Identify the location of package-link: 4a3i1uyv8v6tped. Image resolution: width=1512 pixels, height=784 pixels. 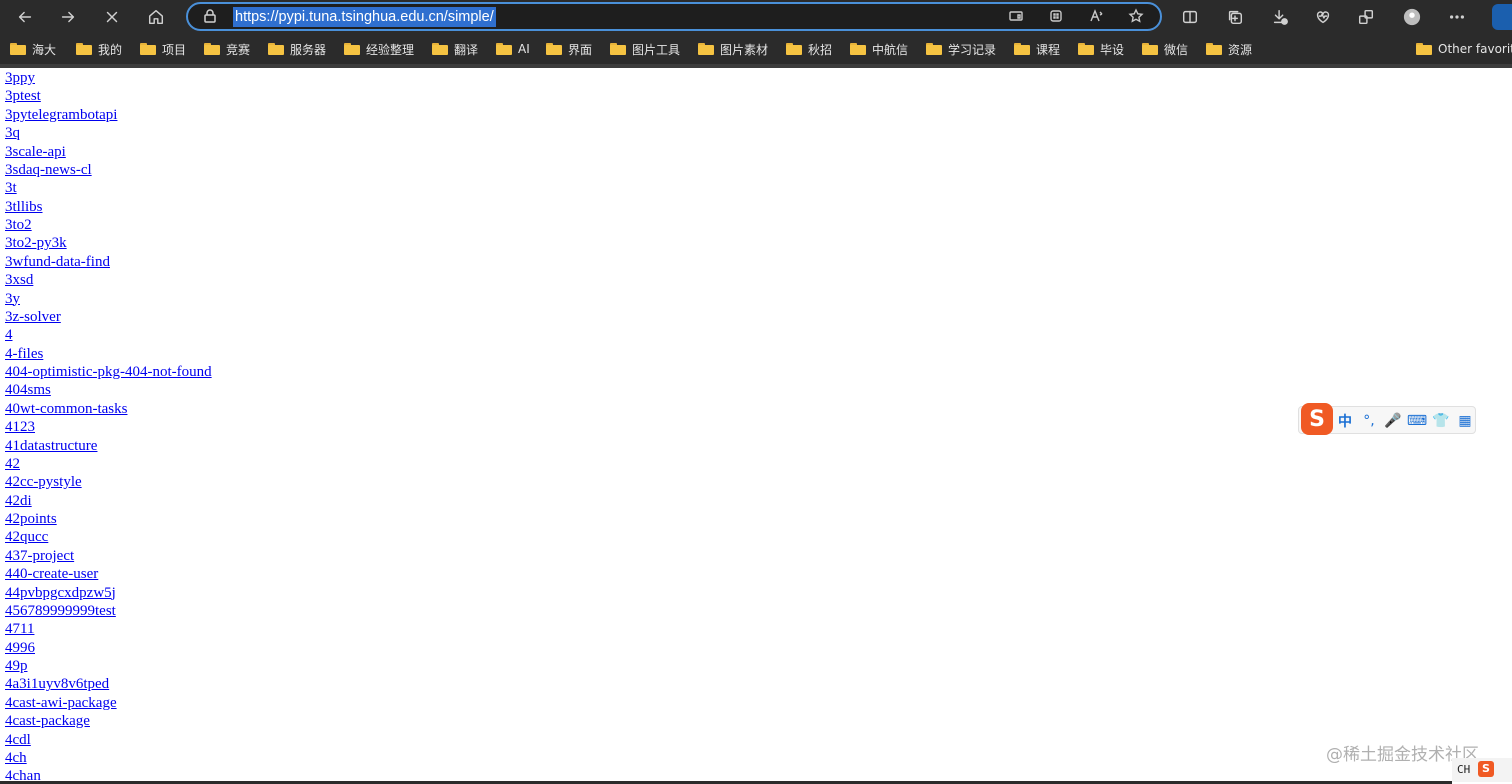
(305, 684).